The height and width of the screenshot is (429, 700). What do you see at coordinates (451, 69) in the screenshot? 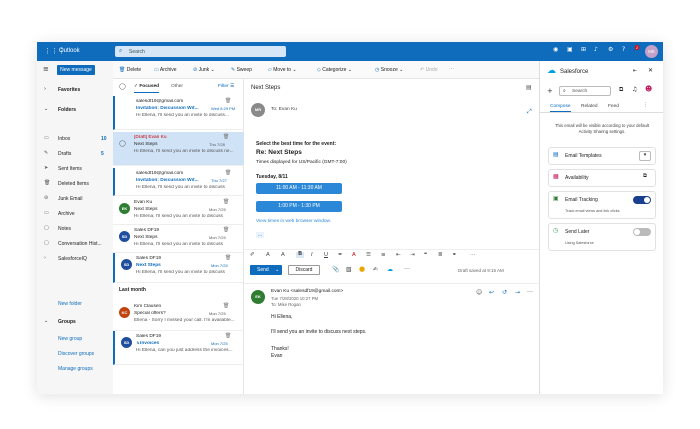
I see `more-options: ···` at bounding box center [451, 69].